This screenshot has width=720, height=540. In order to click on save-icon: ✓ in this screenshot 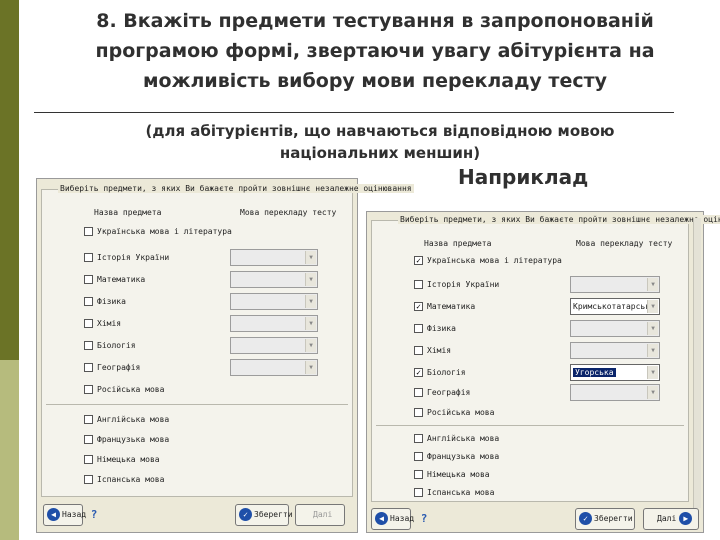, I will do `click(585, 518)`.